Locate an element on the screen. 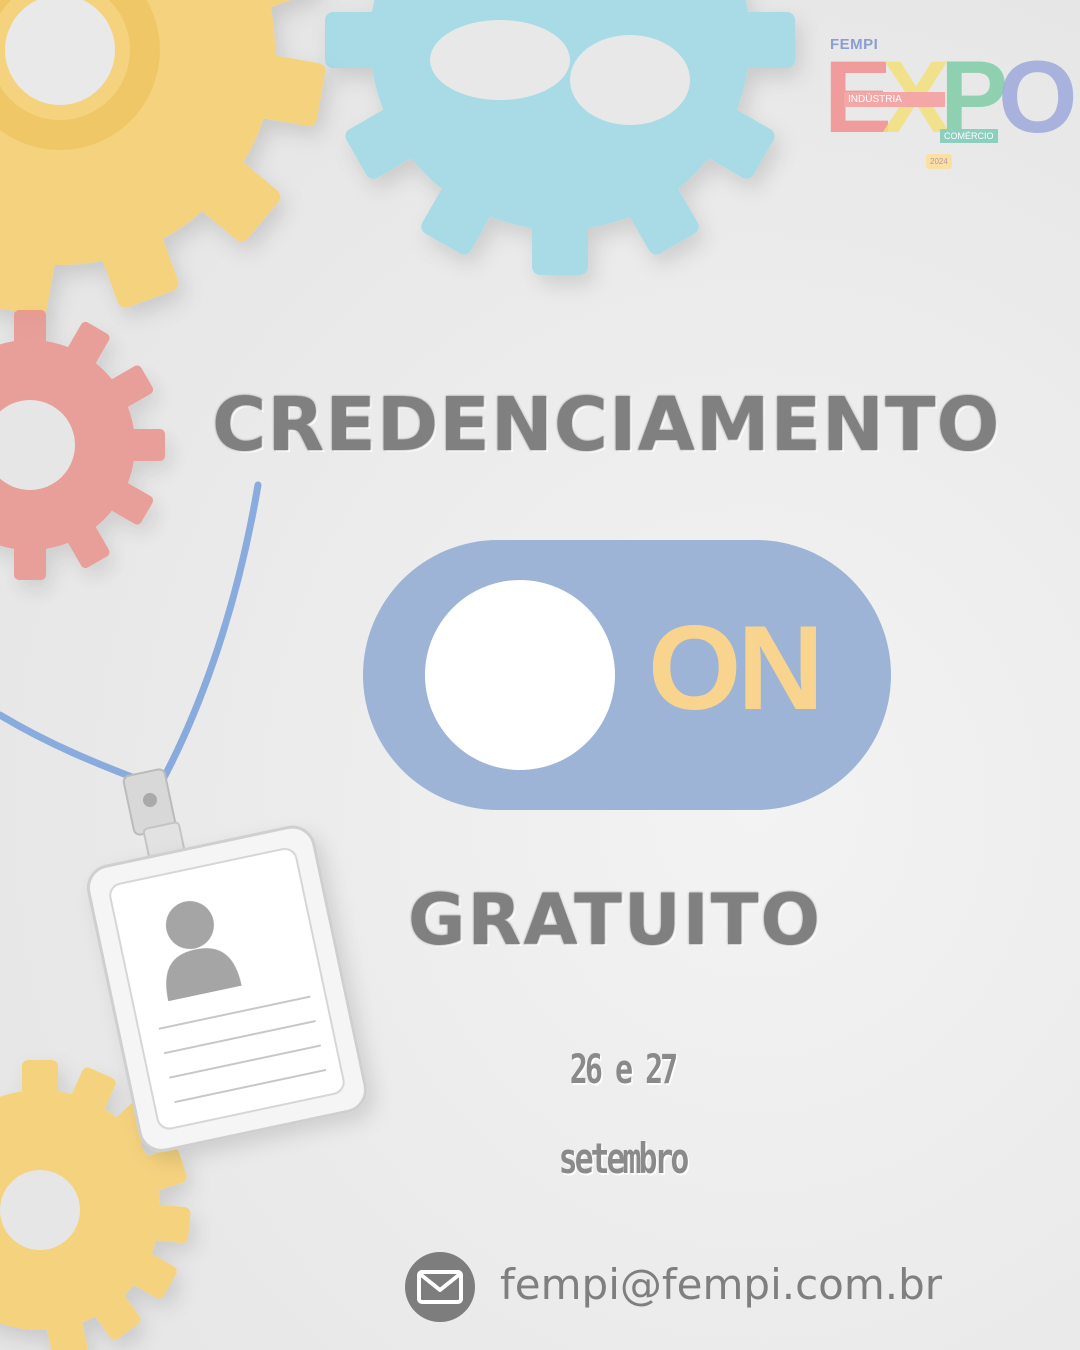 This screenshot has width=1080, height=1350. event-days: 26 e 27 is located at coordinates (623, 1070).